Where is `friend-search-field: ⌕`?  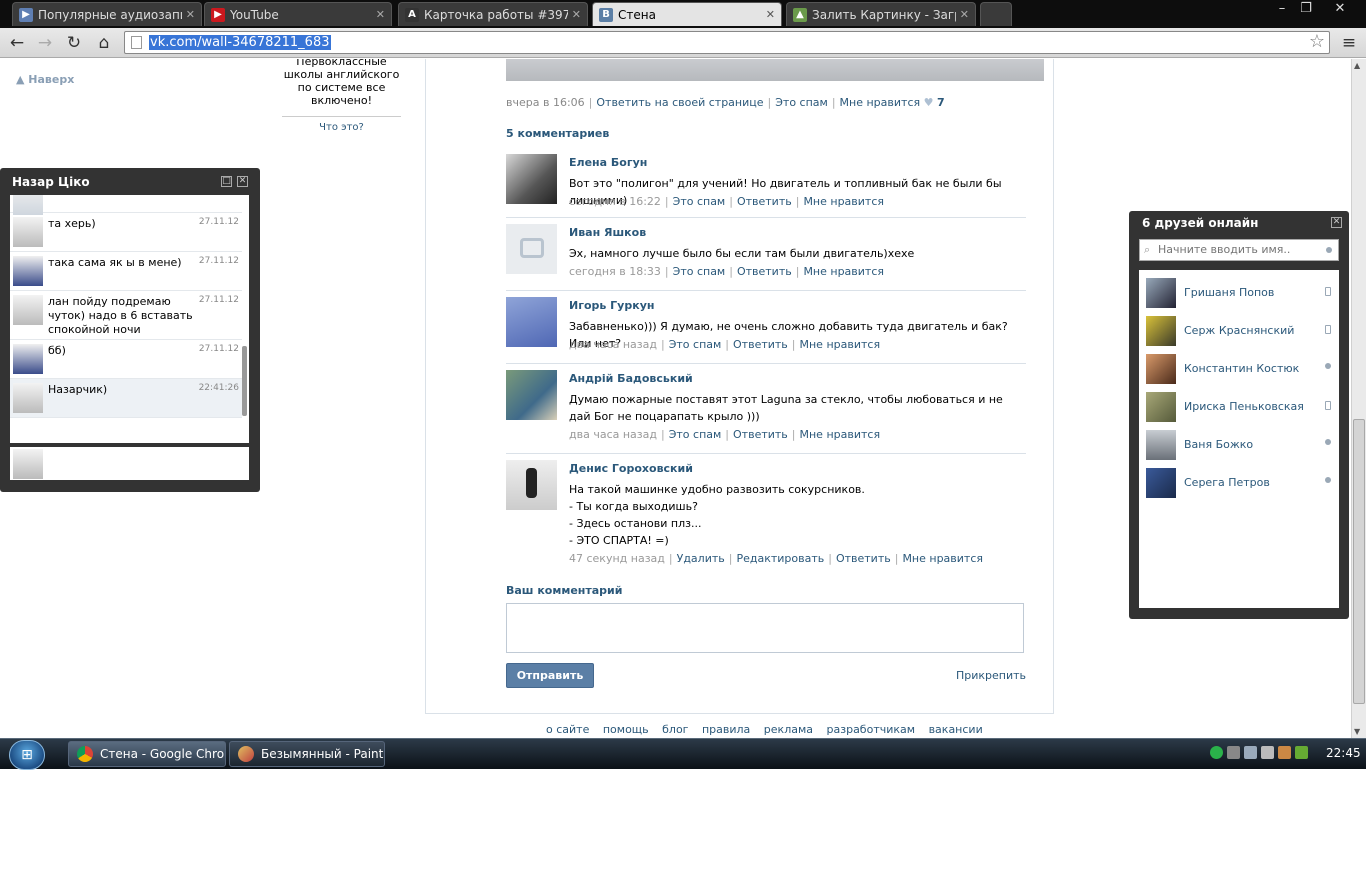
friend-search-field: ⌕ is located at coordinates (1239, 250).